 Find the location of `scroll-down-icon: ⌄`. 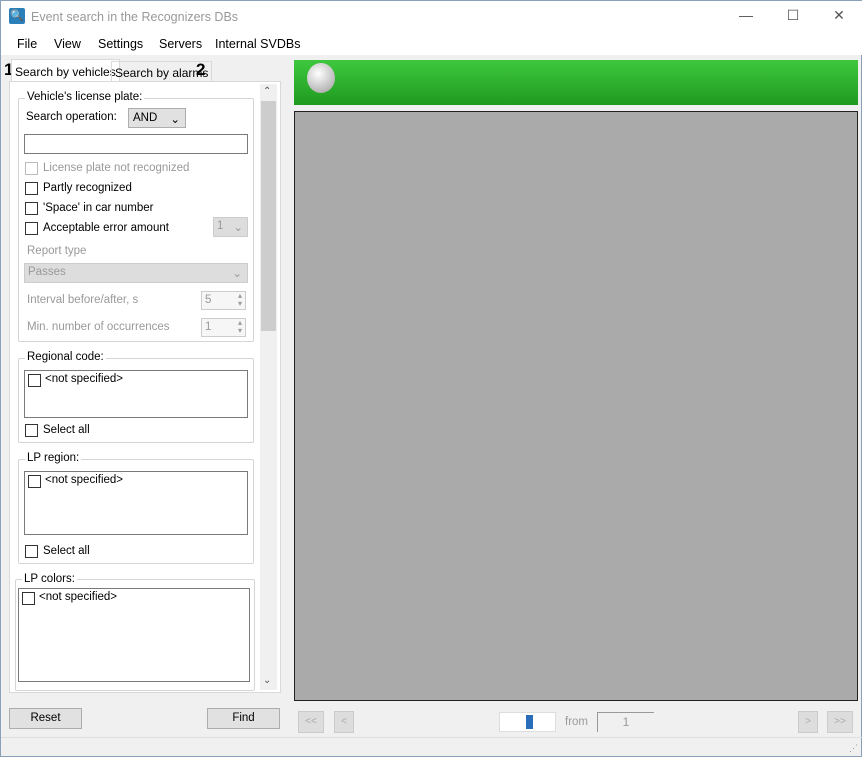

scroll-down-icon: ⌄ is located at coordinates (267, 680).